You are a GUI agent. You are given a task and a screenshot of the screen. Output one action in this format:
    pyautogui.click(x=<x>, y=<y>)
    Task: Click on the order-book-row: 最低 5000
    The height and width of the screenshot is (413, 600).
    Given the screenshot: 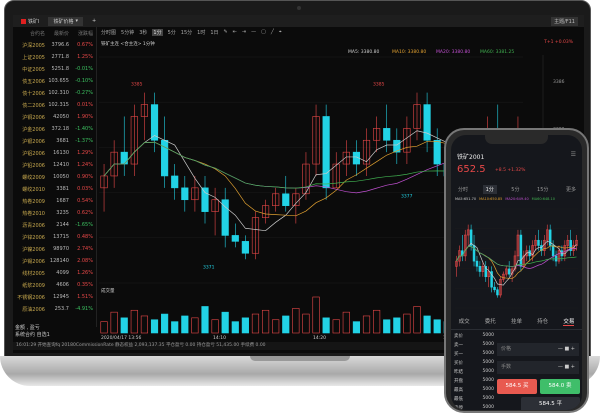 What is the action you would take?
    pyautogui.click(x=474, y=398)
    